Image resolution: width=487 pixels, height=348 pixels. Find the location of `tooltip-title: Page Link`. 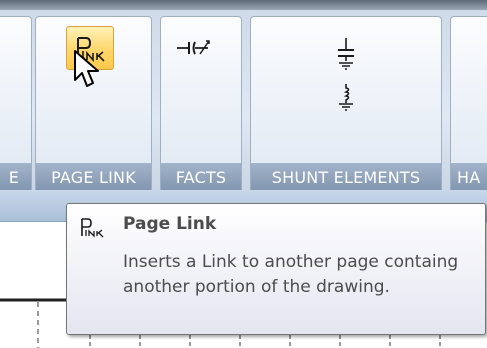

tooltip-title: Page Link is located at coordinates (170, 224).